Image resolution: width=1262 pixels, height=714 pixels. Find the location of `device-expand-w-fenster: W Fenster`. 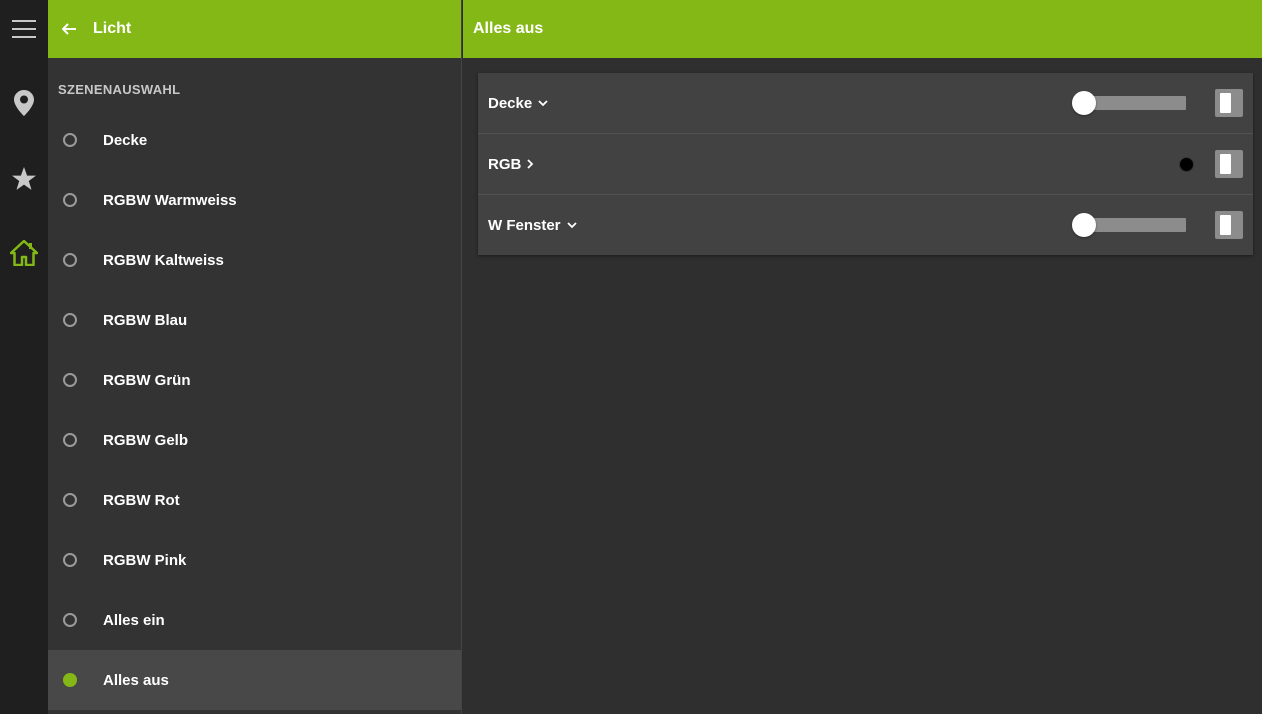

device-expand-w-fenster: W Fenster is located at coordinates (532, 225).